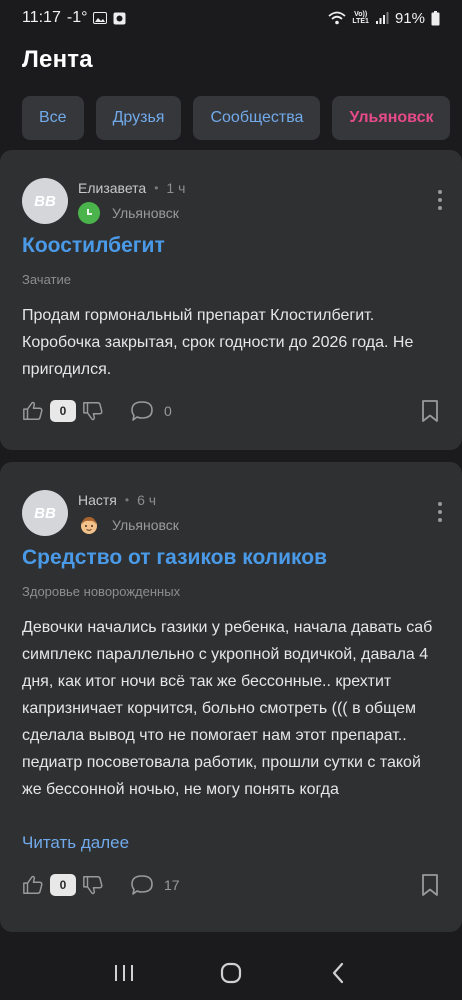  Describe the element at coordinates (93, 246) in the screenshot. I see `post-title: Коостилбегит` at that location.